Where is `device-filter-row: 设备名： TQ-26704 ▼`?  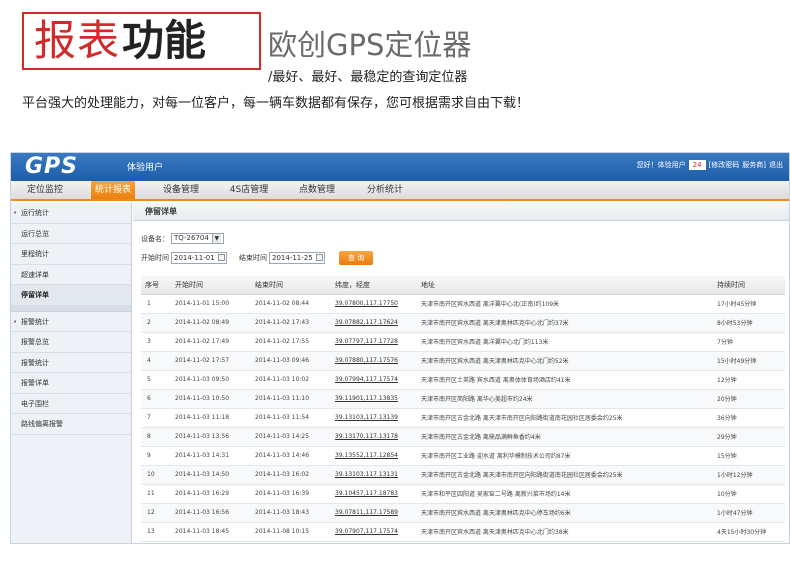 device-filter-row: 设备名： TQ-26704 ▼ is located at coordinates (182, 238).